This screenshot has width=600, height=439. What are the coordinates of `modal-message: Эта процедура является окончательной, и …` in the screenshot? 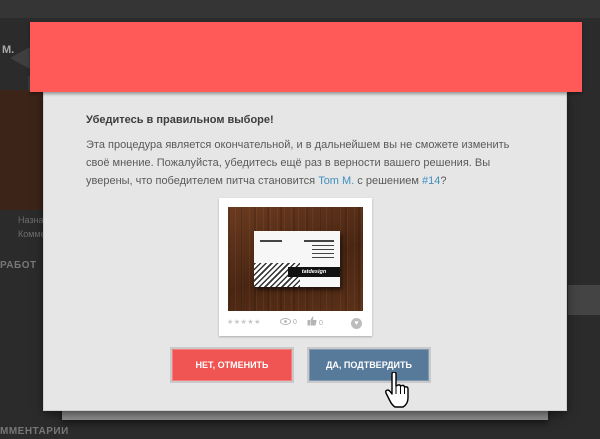 It's located at (302, 163).